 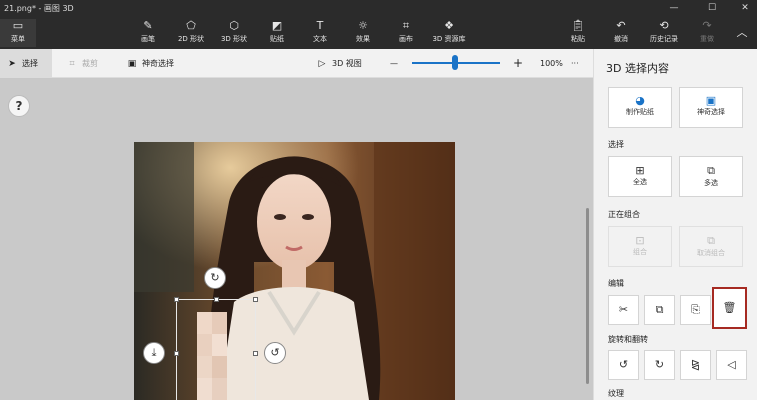 What do you see at coordinates (640, 170) in the screenshot?
I see `select-all-icon: ⊞` at bounding box center [640, 170].